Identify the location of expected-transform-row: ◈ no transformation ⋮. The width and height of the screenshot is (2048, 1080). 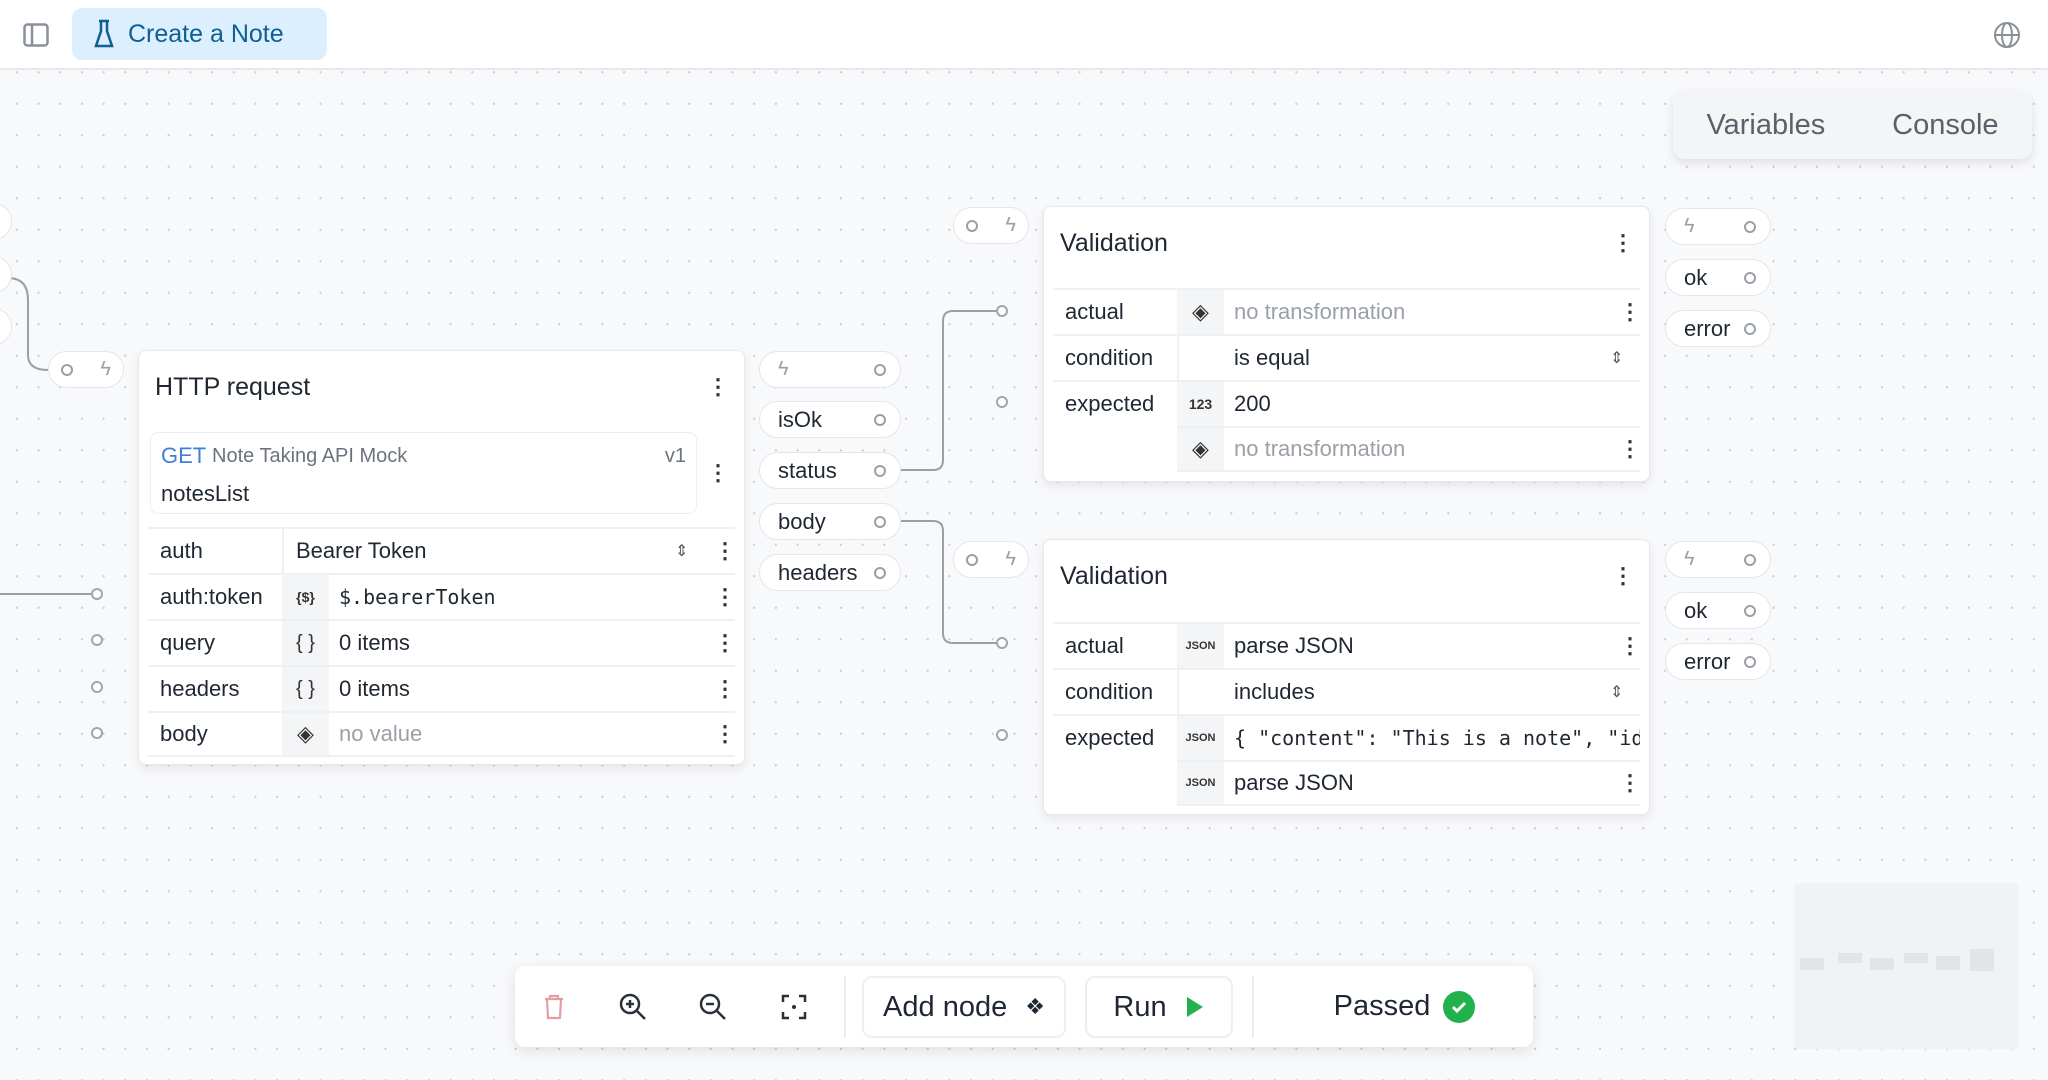
(1409, 449).